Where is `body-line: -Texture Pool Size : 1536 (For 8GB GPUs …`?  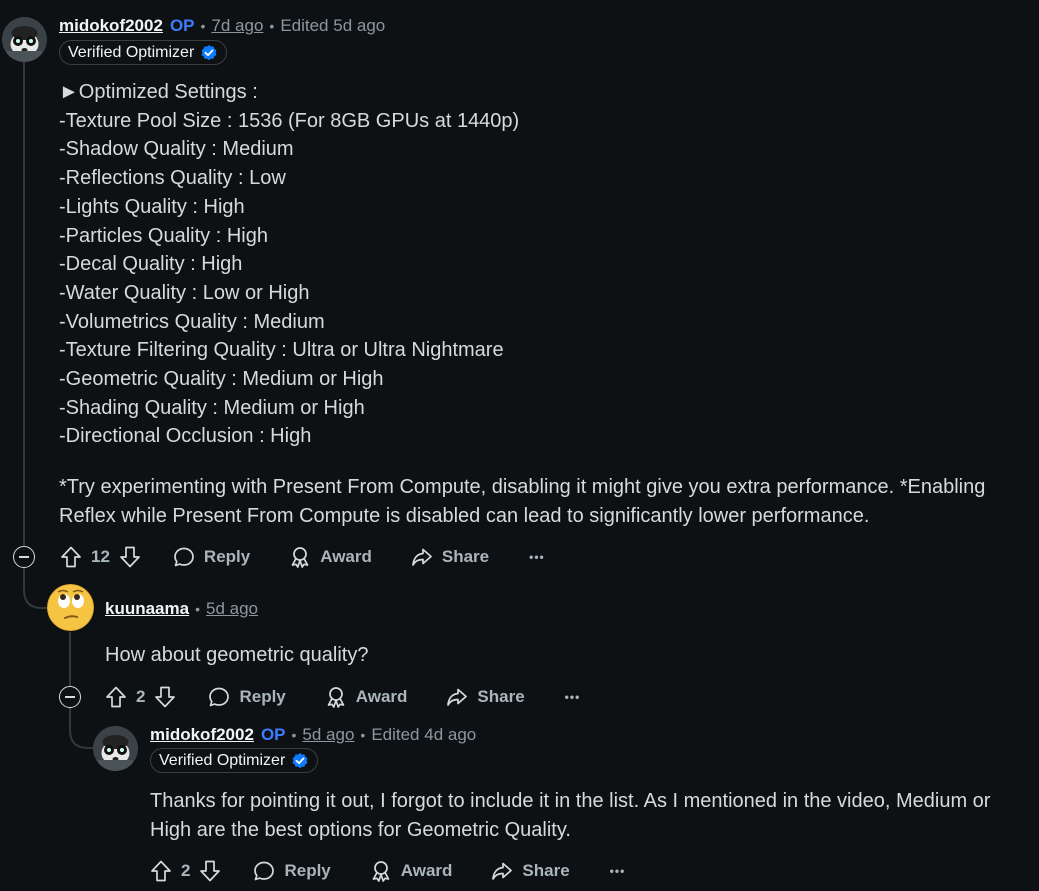 body-line: -Texture Pool Size : 1536 (For 8GB GPUs … is located at coordinates (289, 120).